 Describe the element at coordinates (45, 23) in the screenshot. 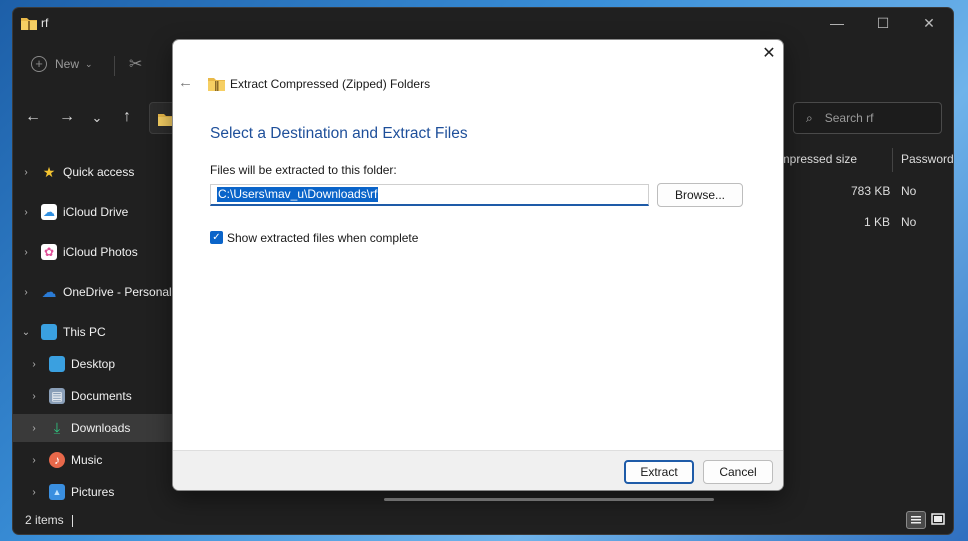

I see `window-title: rf` at that location.